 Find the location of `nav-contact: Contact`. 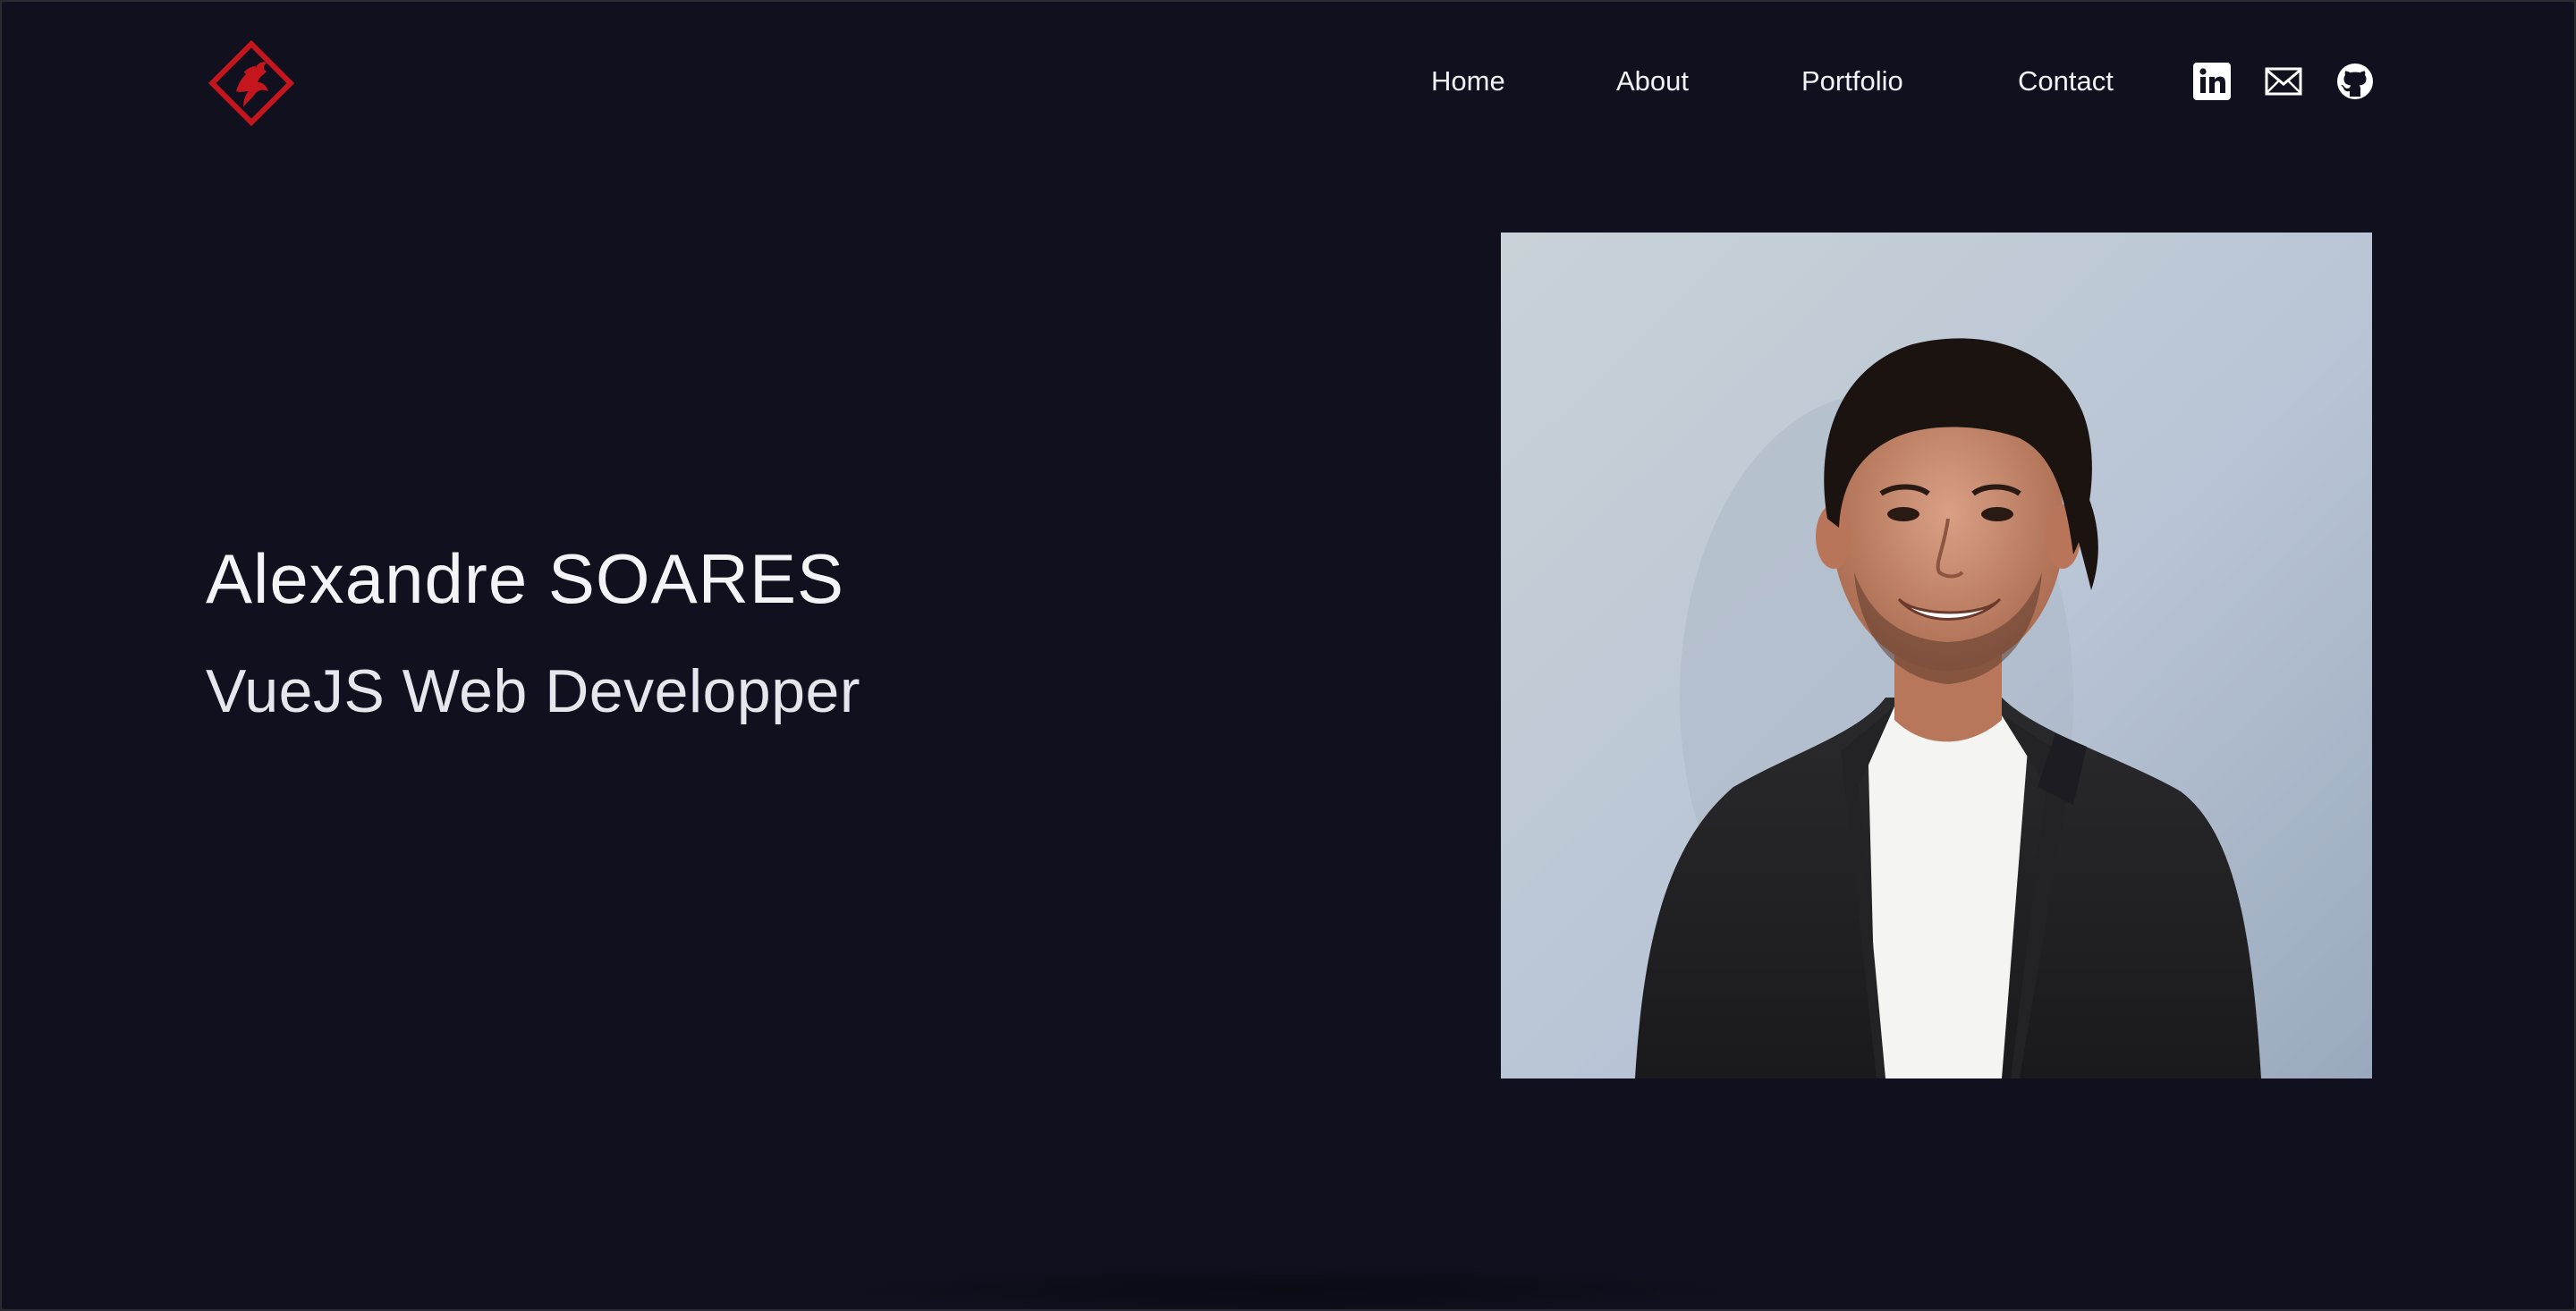

nav-contact: Contact is located at coordinates (2066, 81).